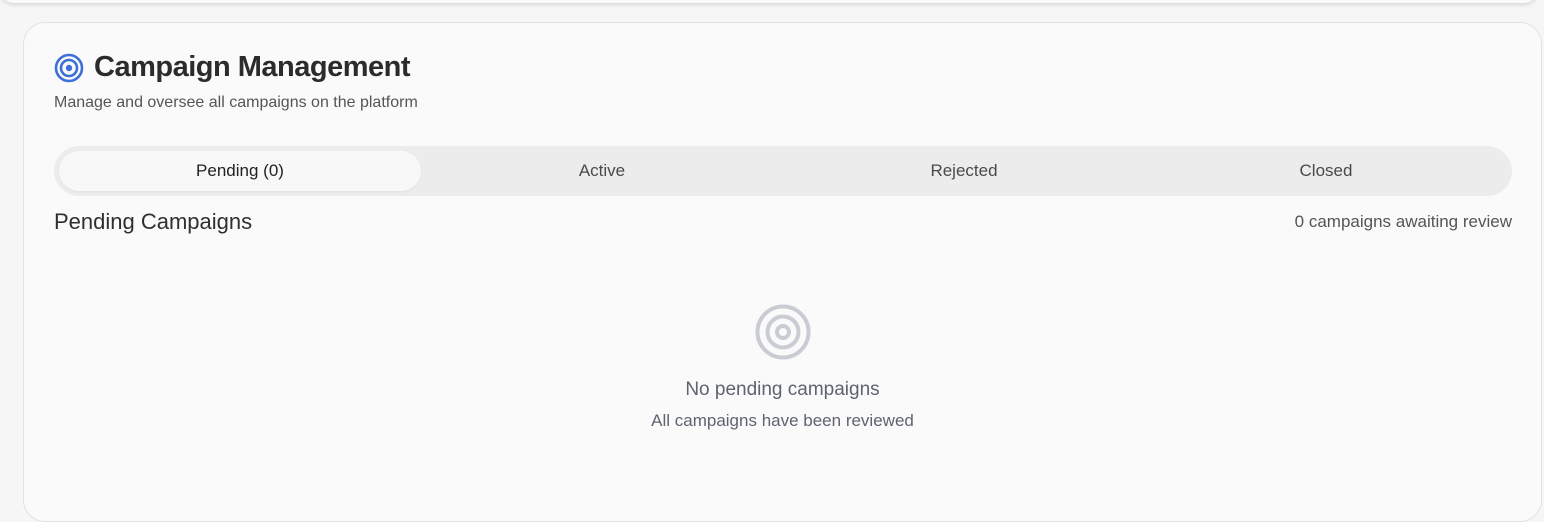 The width and height of the screenshot is (1544, 522). What do you see at coordinates (1326, 171) in the screenshot?
I see `tab-closed: Closed` at bounding box center [1326, 171].